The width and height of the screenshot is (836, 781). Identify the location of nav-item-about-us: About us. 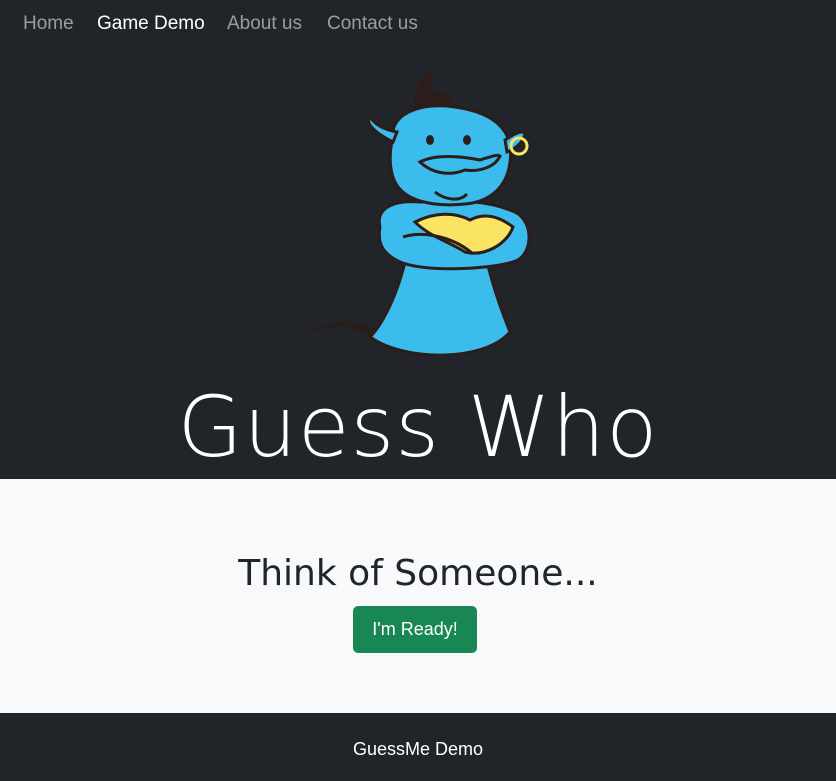
(264, 24).